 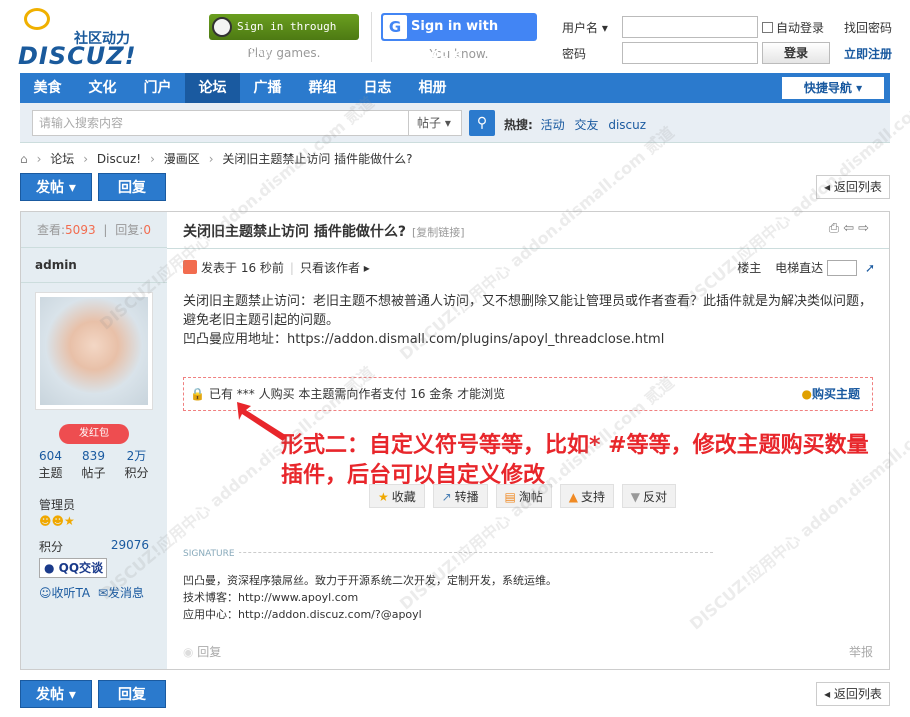 I want to click on signature-label: SIGNATURE, so click(x=211, y=554).